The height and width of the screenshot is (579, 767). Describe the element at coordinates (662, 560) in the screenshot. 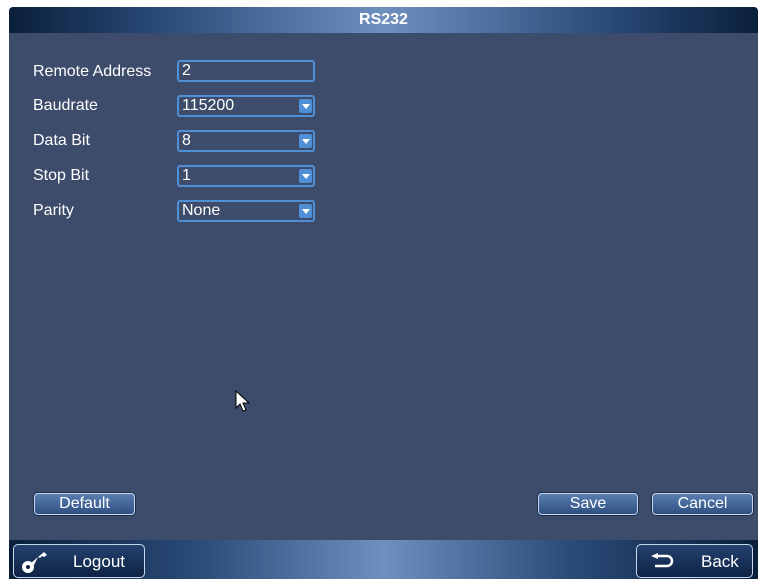

I see `back-arrow-icon` at that location.